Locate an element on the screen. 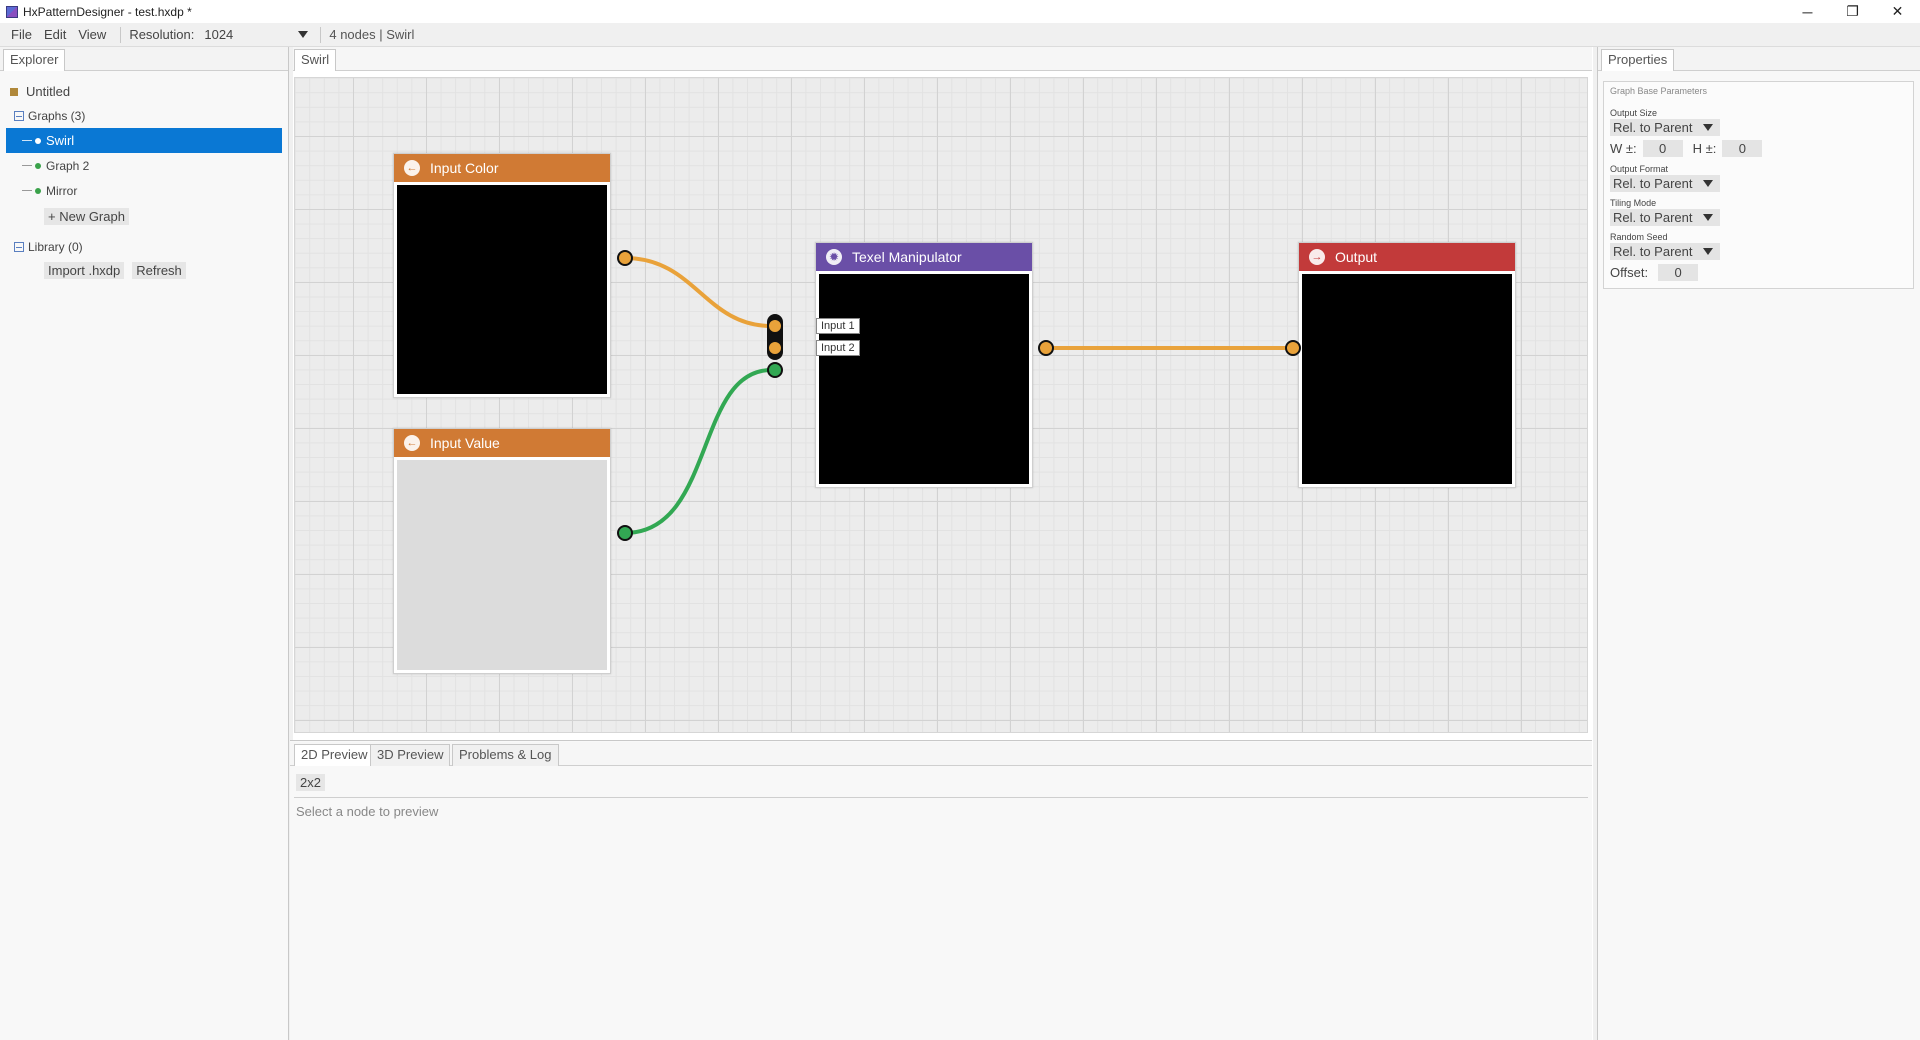 This screenshot has width=1920, height=1040. gear-icon: ✹ is located at coordinates (834, 257).